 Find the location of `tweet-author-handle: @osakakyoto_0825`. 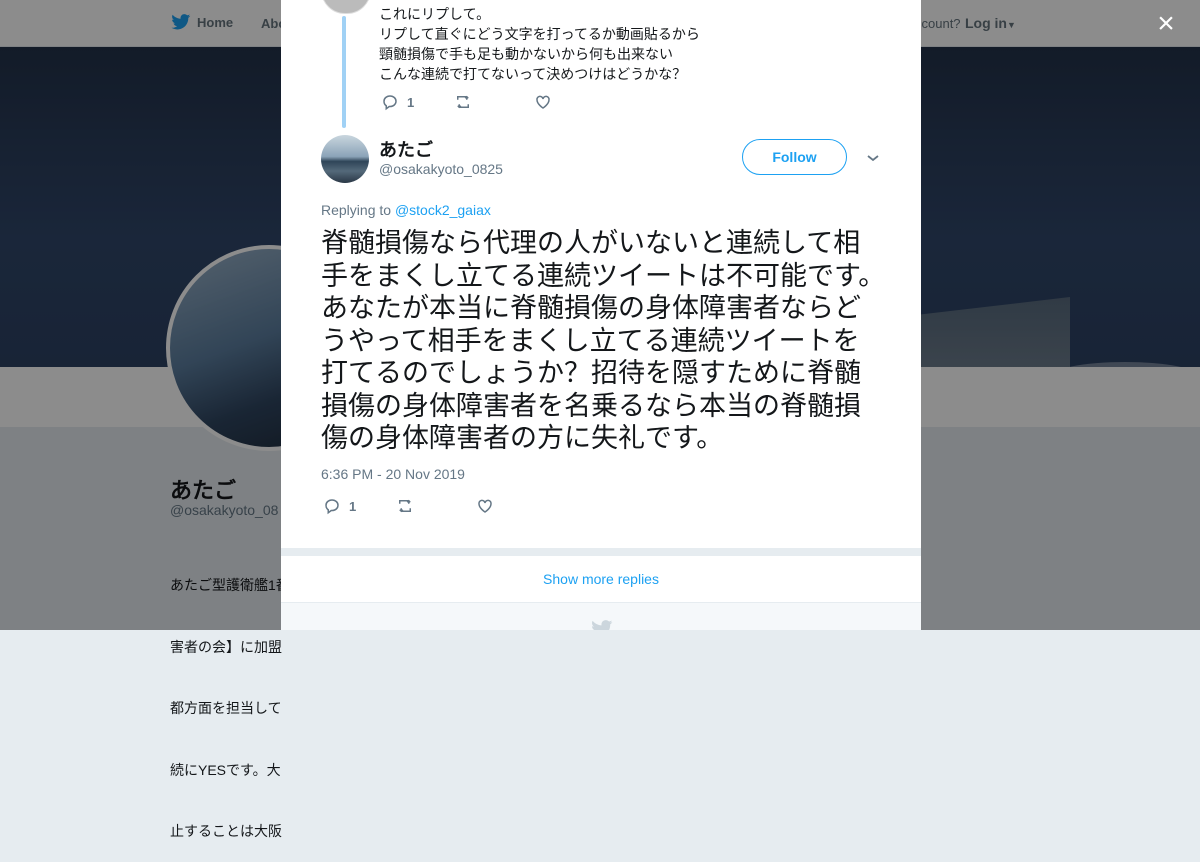

tweet-author-handle: @osakakyoto_0825 is located at coordinates (441, 169).